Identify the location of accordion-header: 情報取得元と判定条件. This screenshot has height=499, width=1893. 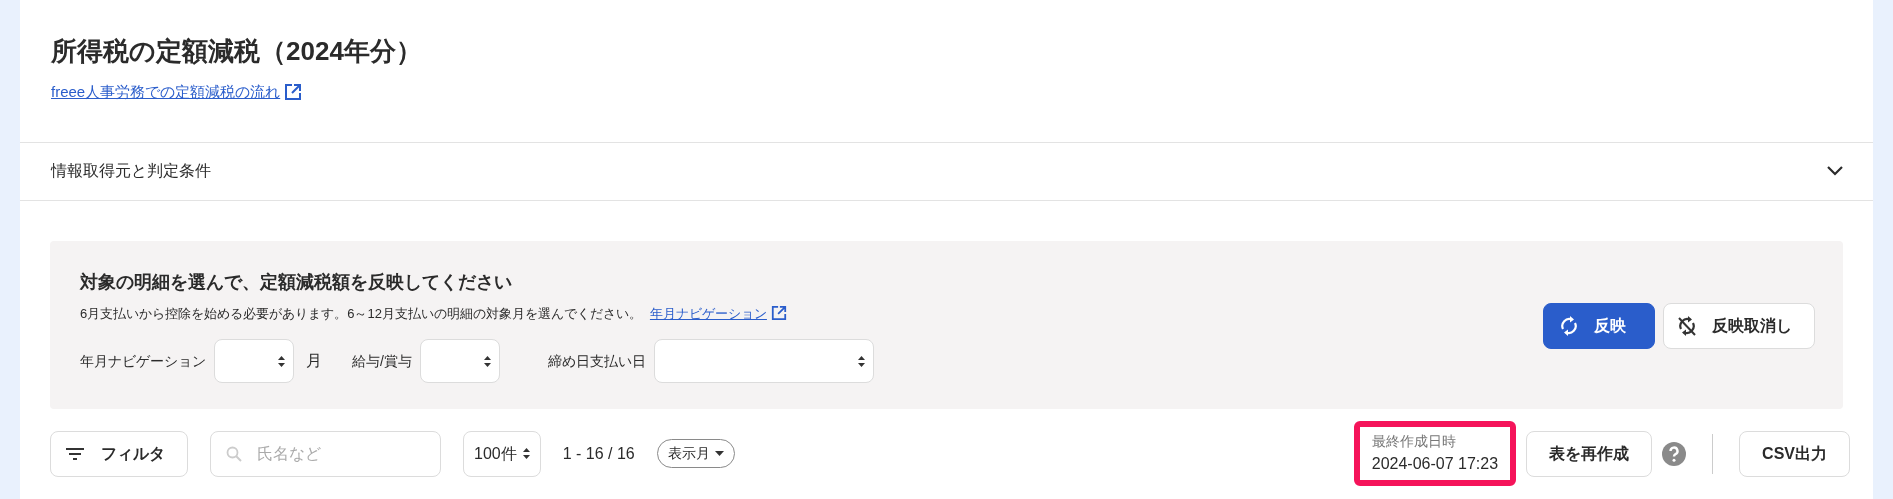
(946, 171).